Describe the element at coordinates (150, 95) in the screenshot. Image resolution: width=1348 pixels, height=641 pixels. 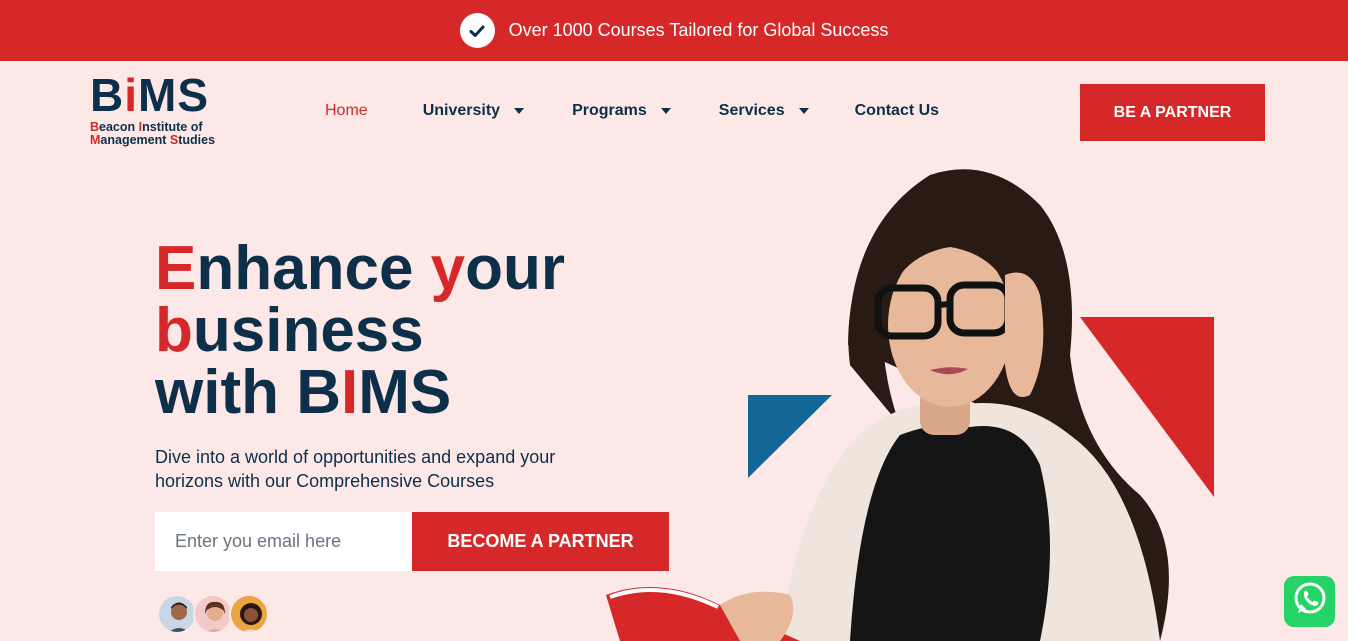
I see `logo-mark: BiMS` at that location.